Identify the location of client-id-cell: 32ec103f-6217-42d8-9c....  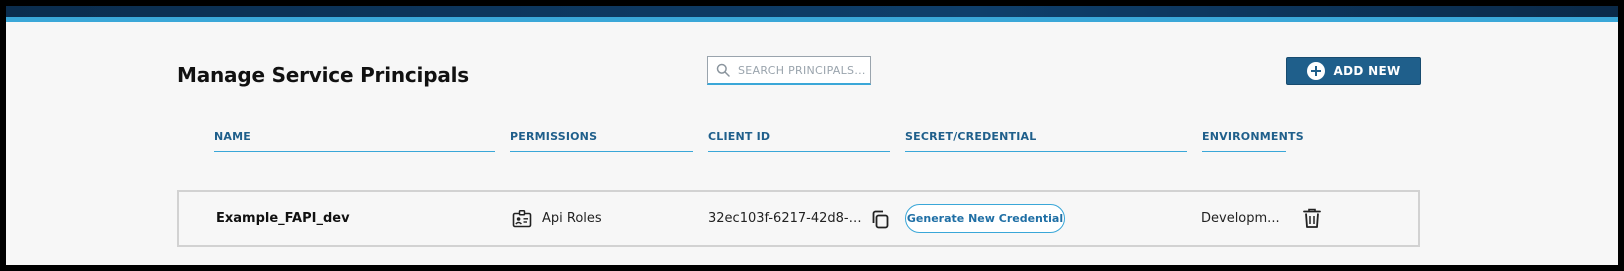
(799, 218).